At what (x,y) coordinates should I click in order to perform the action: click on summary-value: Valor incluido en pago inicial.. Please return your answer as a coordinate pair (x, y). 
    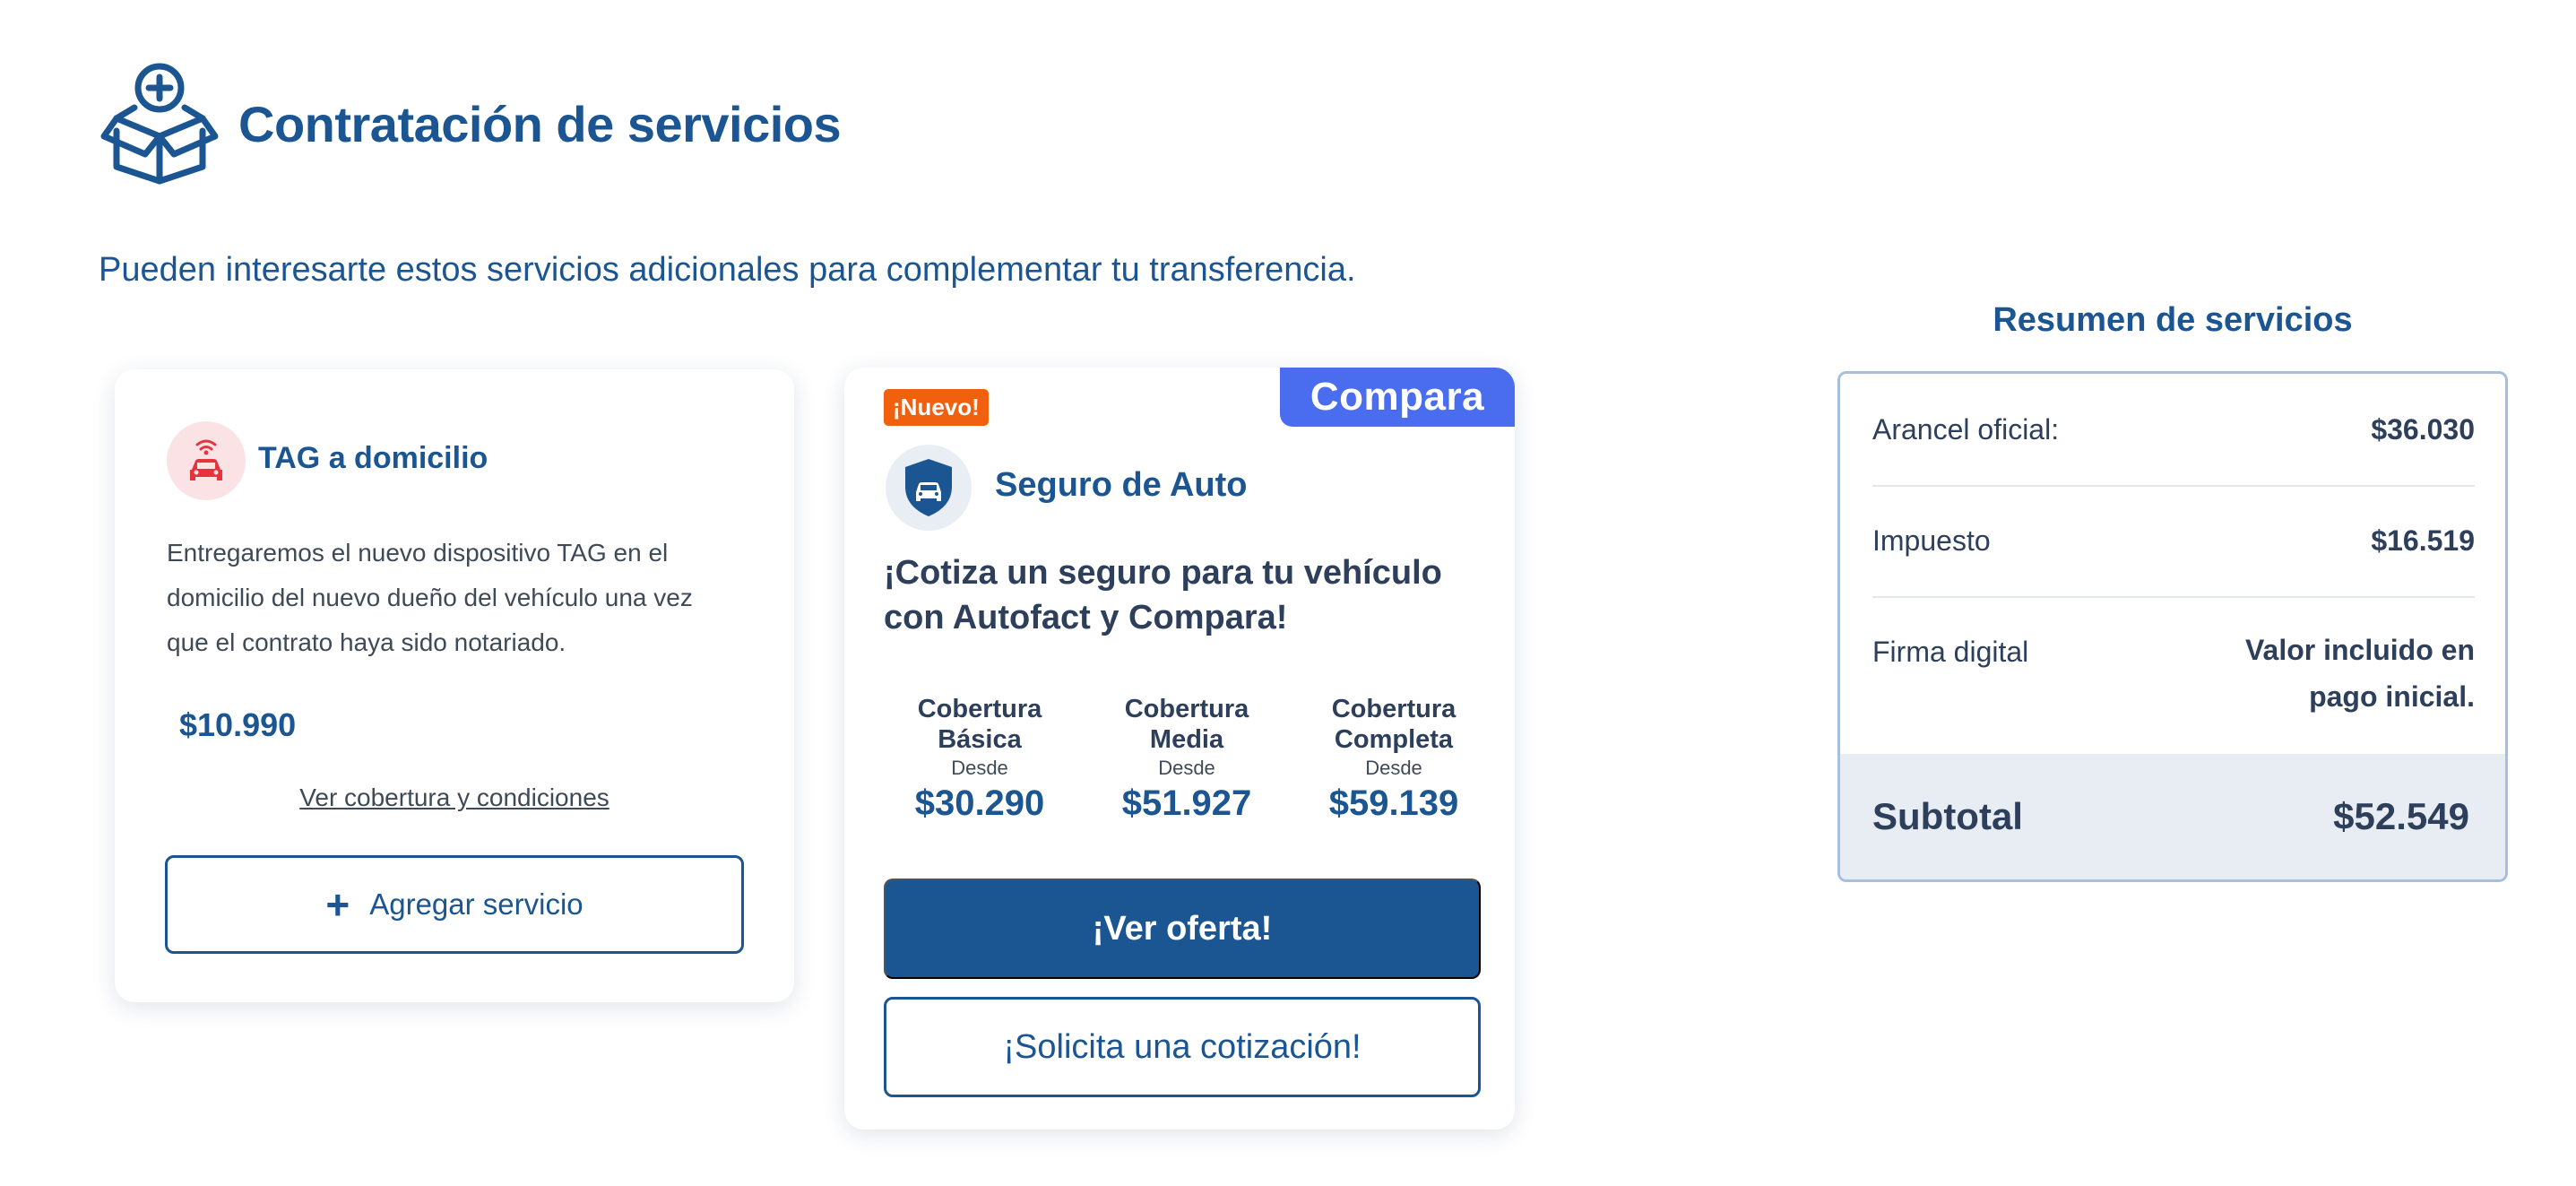
    Looking at the image, I should click on (2359, 673).